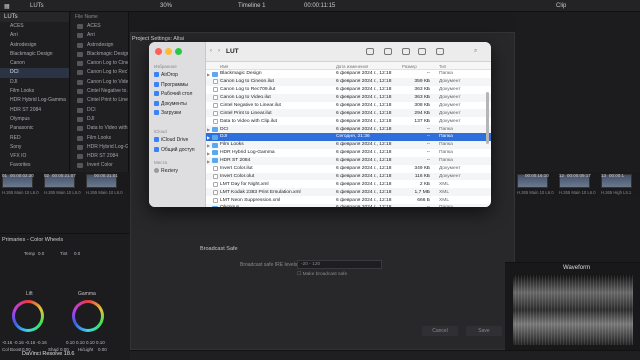  I want to click on lut-file-item: Film Looks, so click(99, 138).